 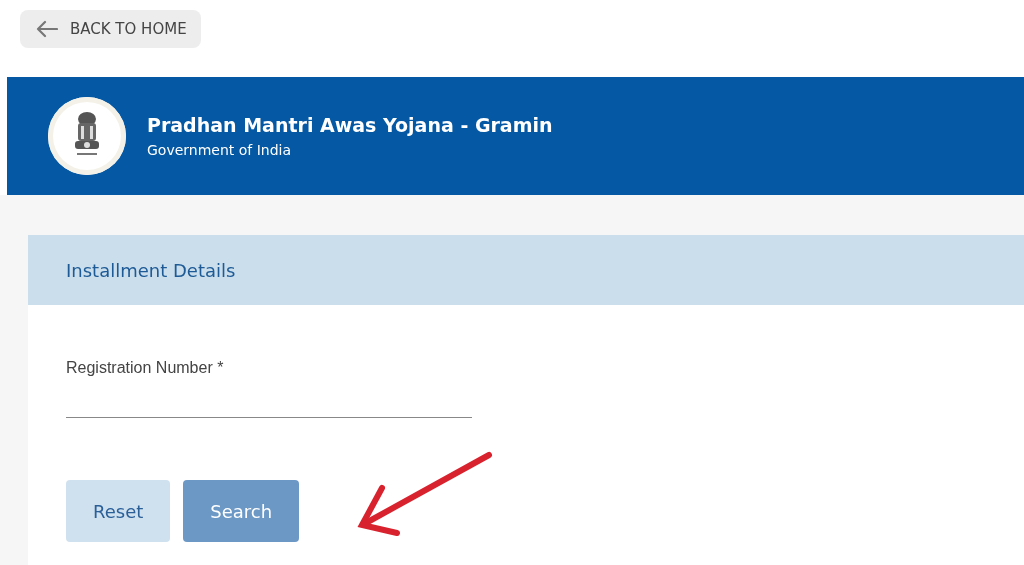 What do you see at coordinates (47, 29) in the screenshot?
I see `arrow-left-icon` at bounding box center [47, 29].